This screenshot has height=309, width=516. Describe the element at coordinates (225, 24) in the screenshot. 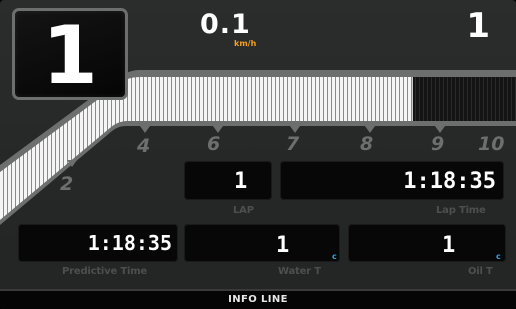

I see `speed-value: 0.1` at that location.